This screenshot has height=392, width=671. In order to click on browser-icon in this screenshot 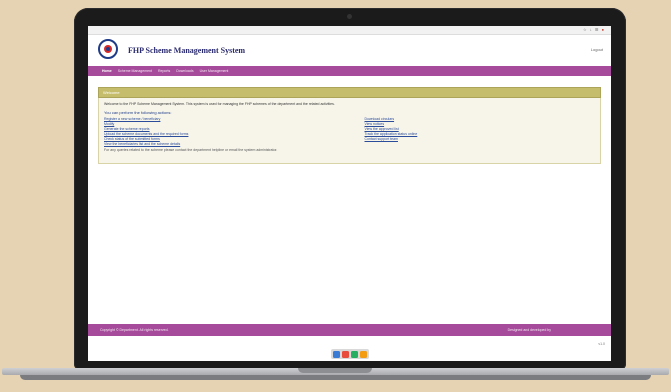, I will do `click(345, 354)`.